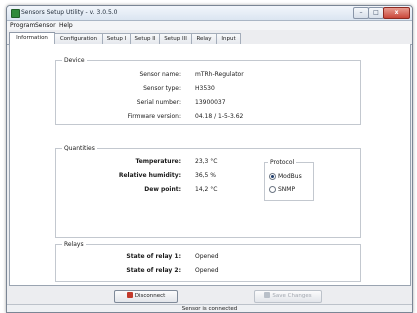 Image resolution: width=417 pixels, height=313 pixels. I want to click on temperature-label: Temperature:, so click(158, 161).